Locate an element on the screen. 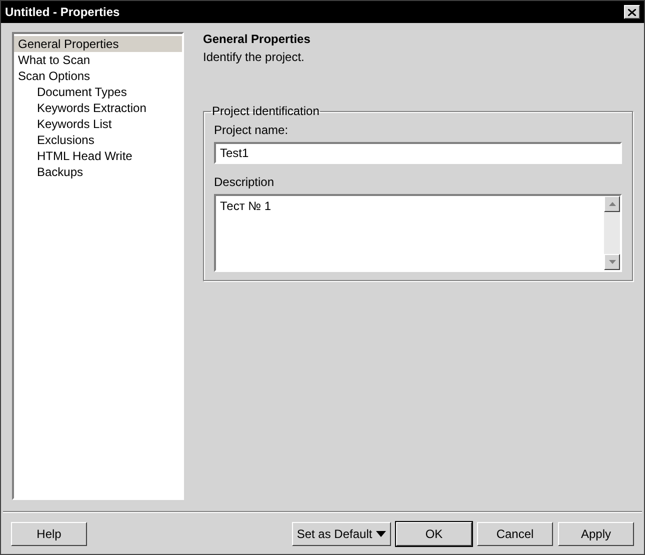 The image size is (645, 555). dialog-button: Cancel is located at coordinates (515, 534).